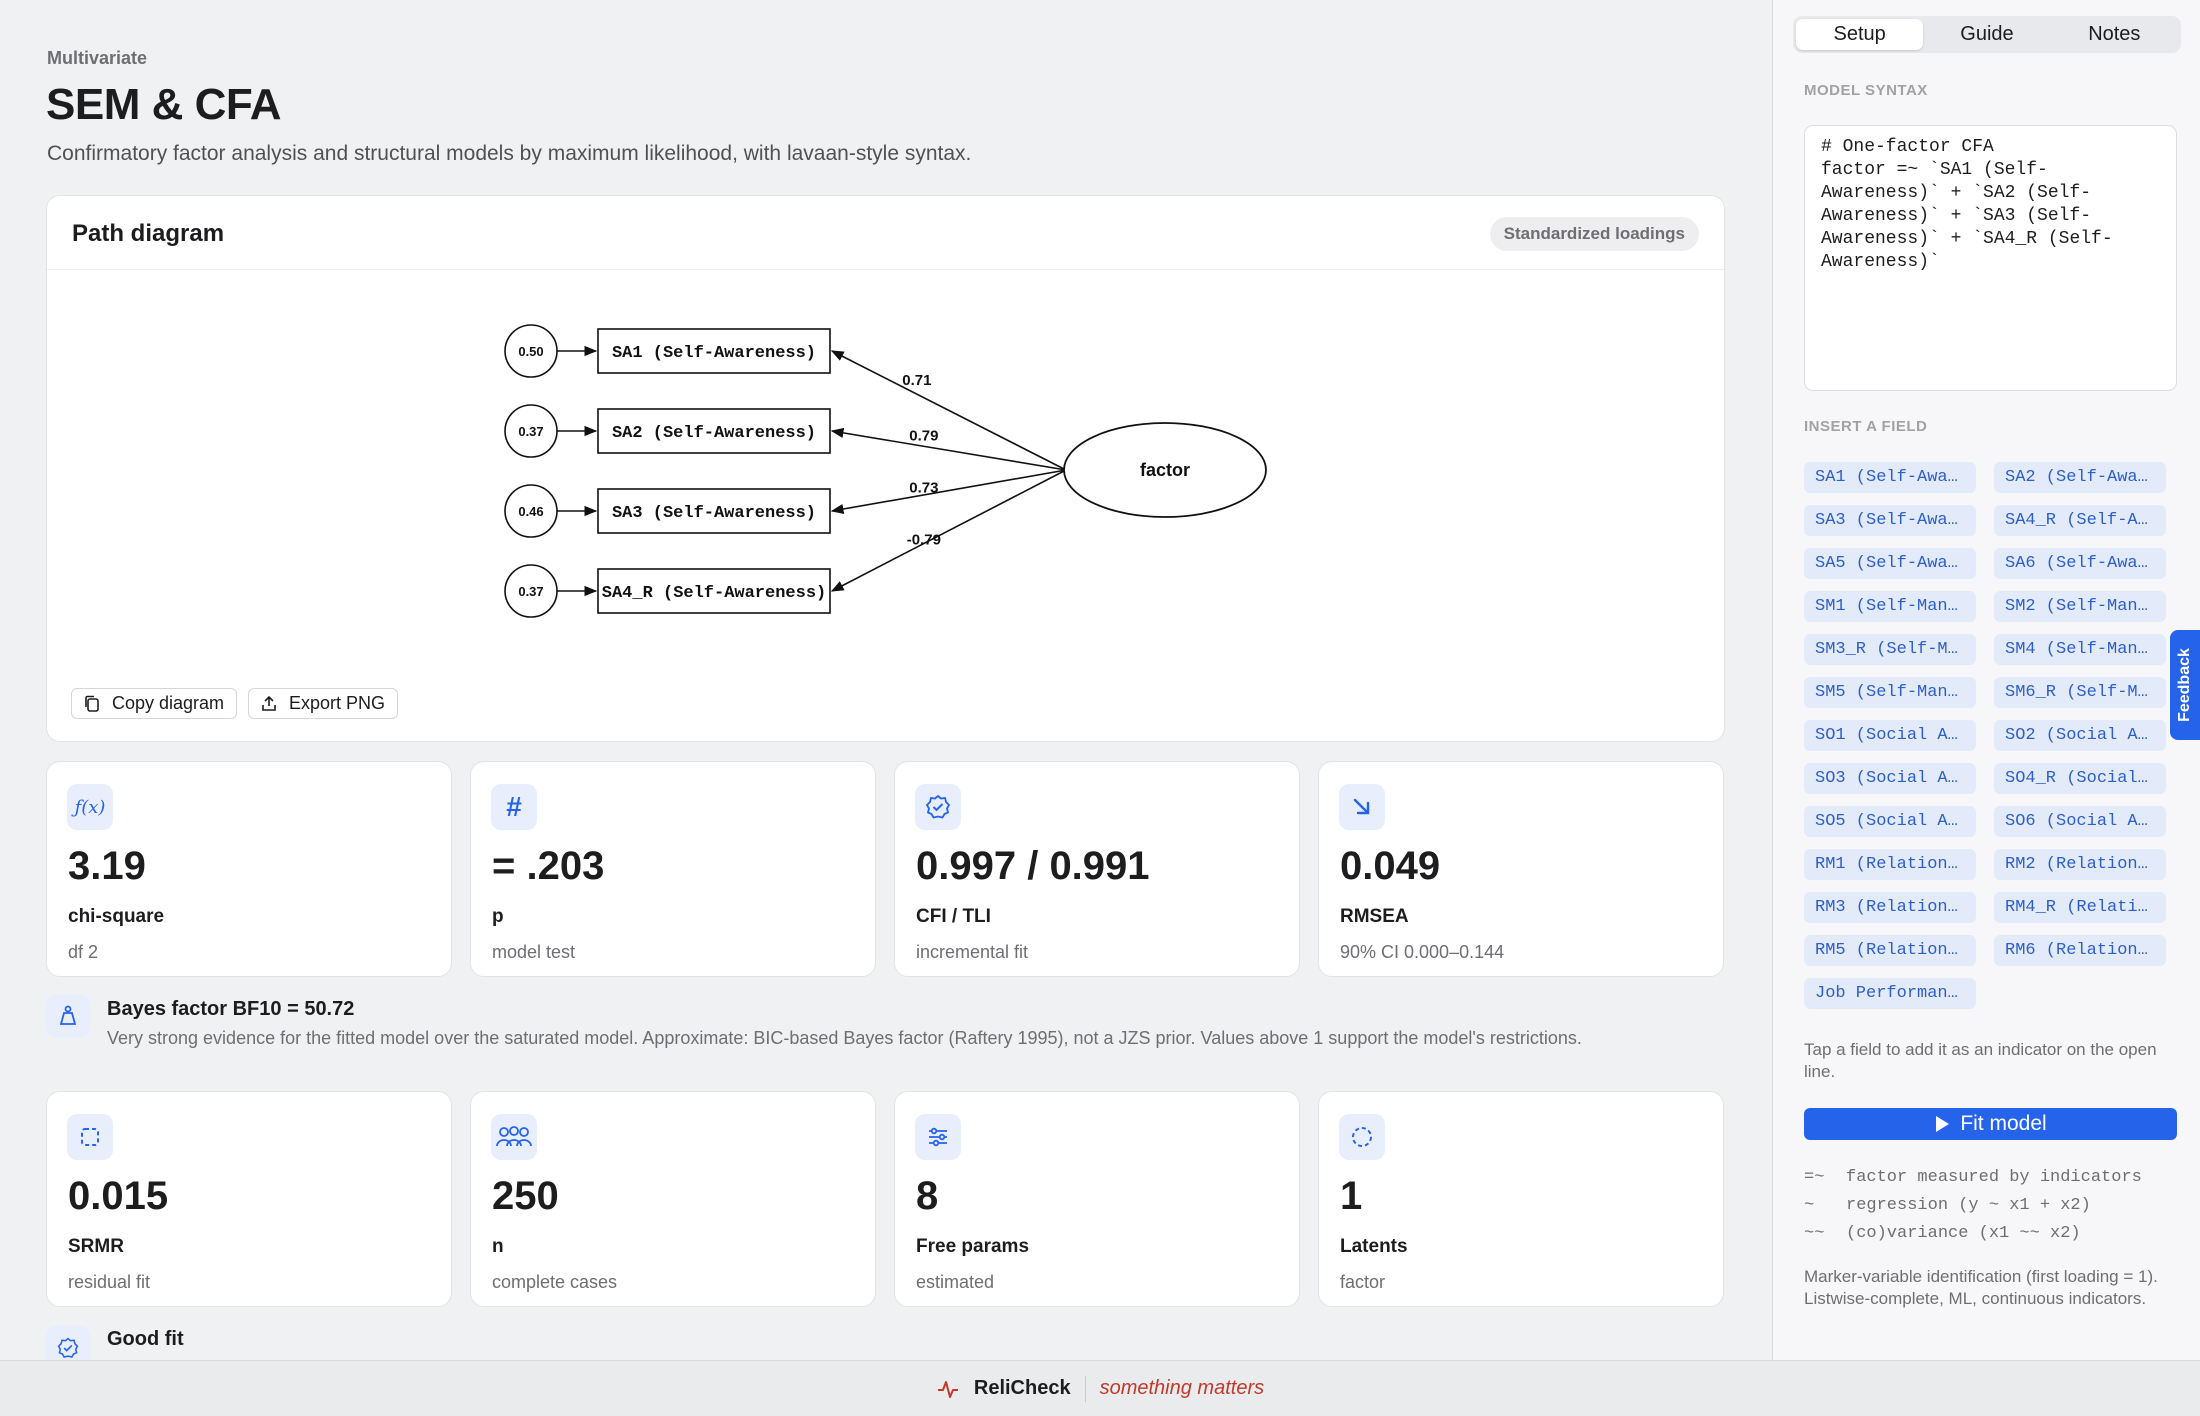 The height and width of the screenshot is (1416, 2200). I want to click on stat-label: SRMR, so click(96, 1246).